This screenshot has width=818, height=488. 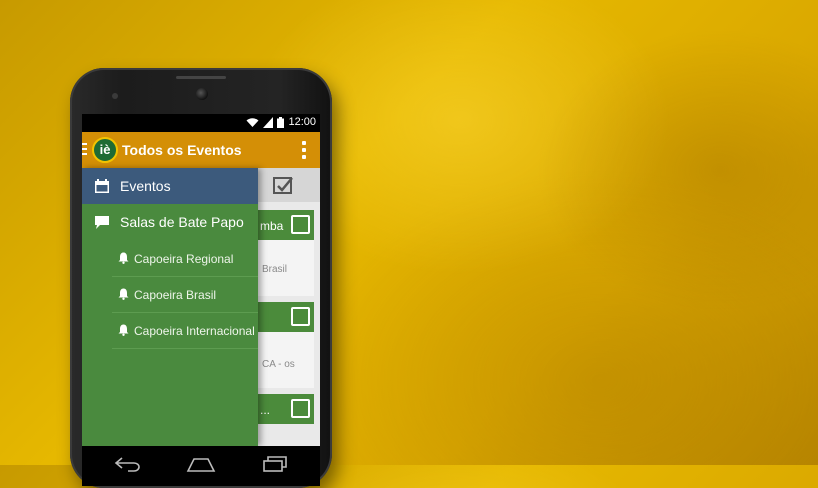 What do you see at coordinates (102, 222) in the screenshot?
I see `chat-bubble-icon` at bounding box center [102, 222].